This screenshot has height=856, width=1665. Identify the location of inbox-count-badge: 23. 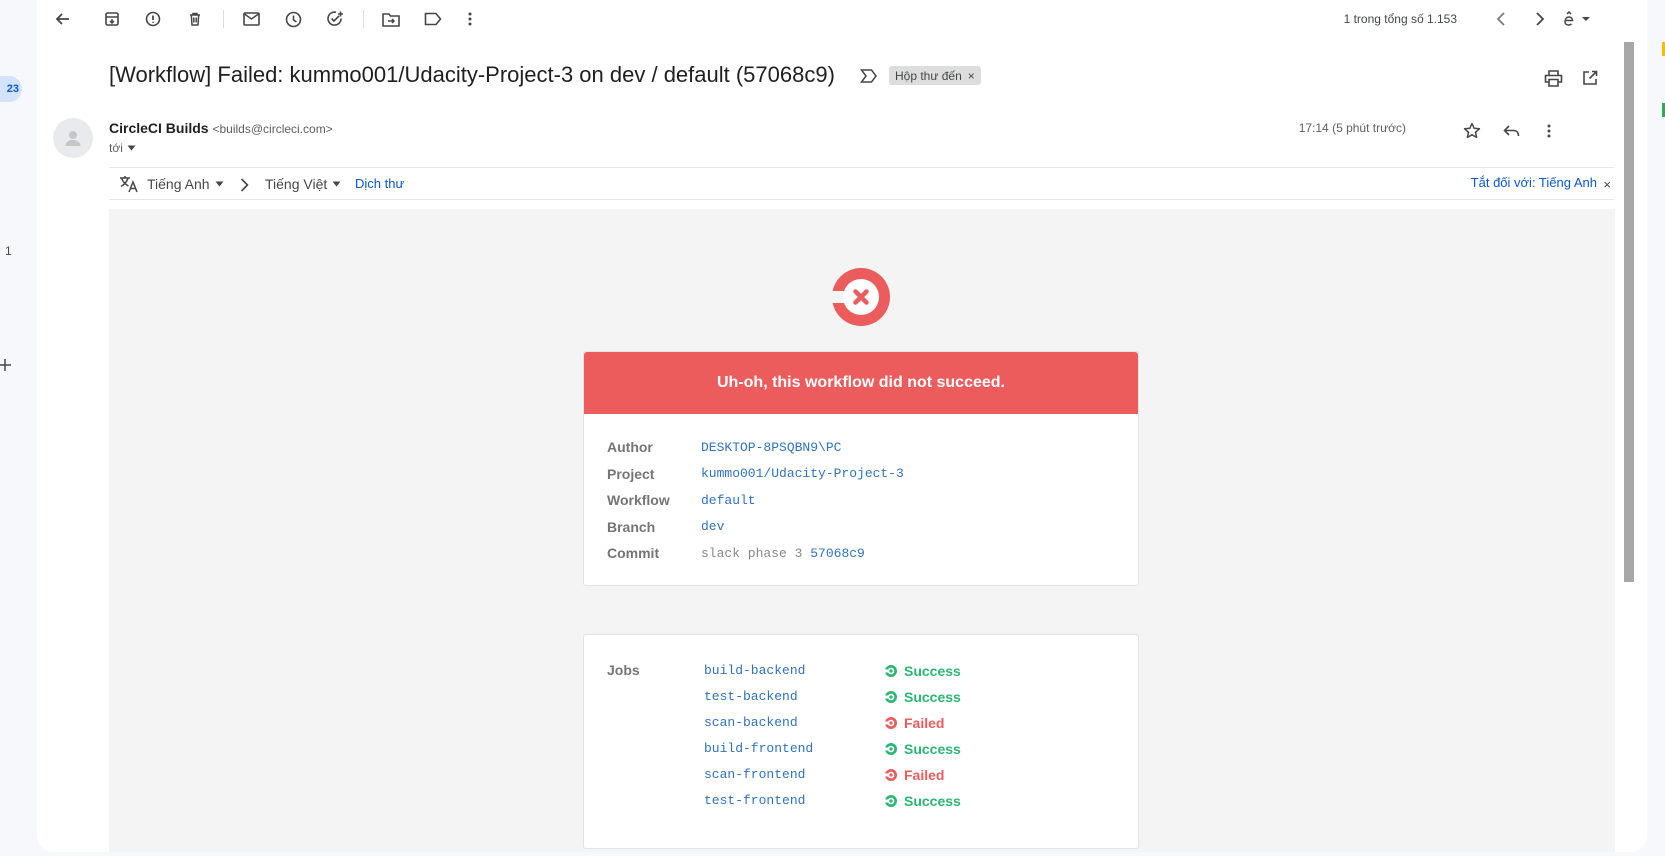
(11, 89).